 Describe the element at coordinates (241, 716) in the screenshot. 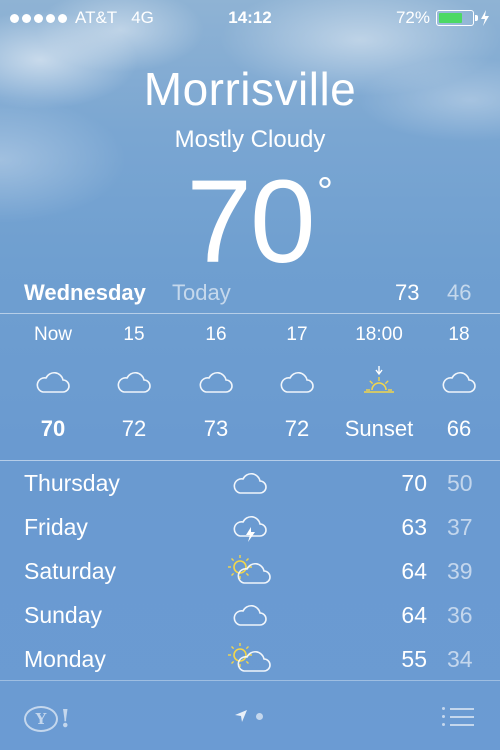

I see `location-arrow-icon` at that location.